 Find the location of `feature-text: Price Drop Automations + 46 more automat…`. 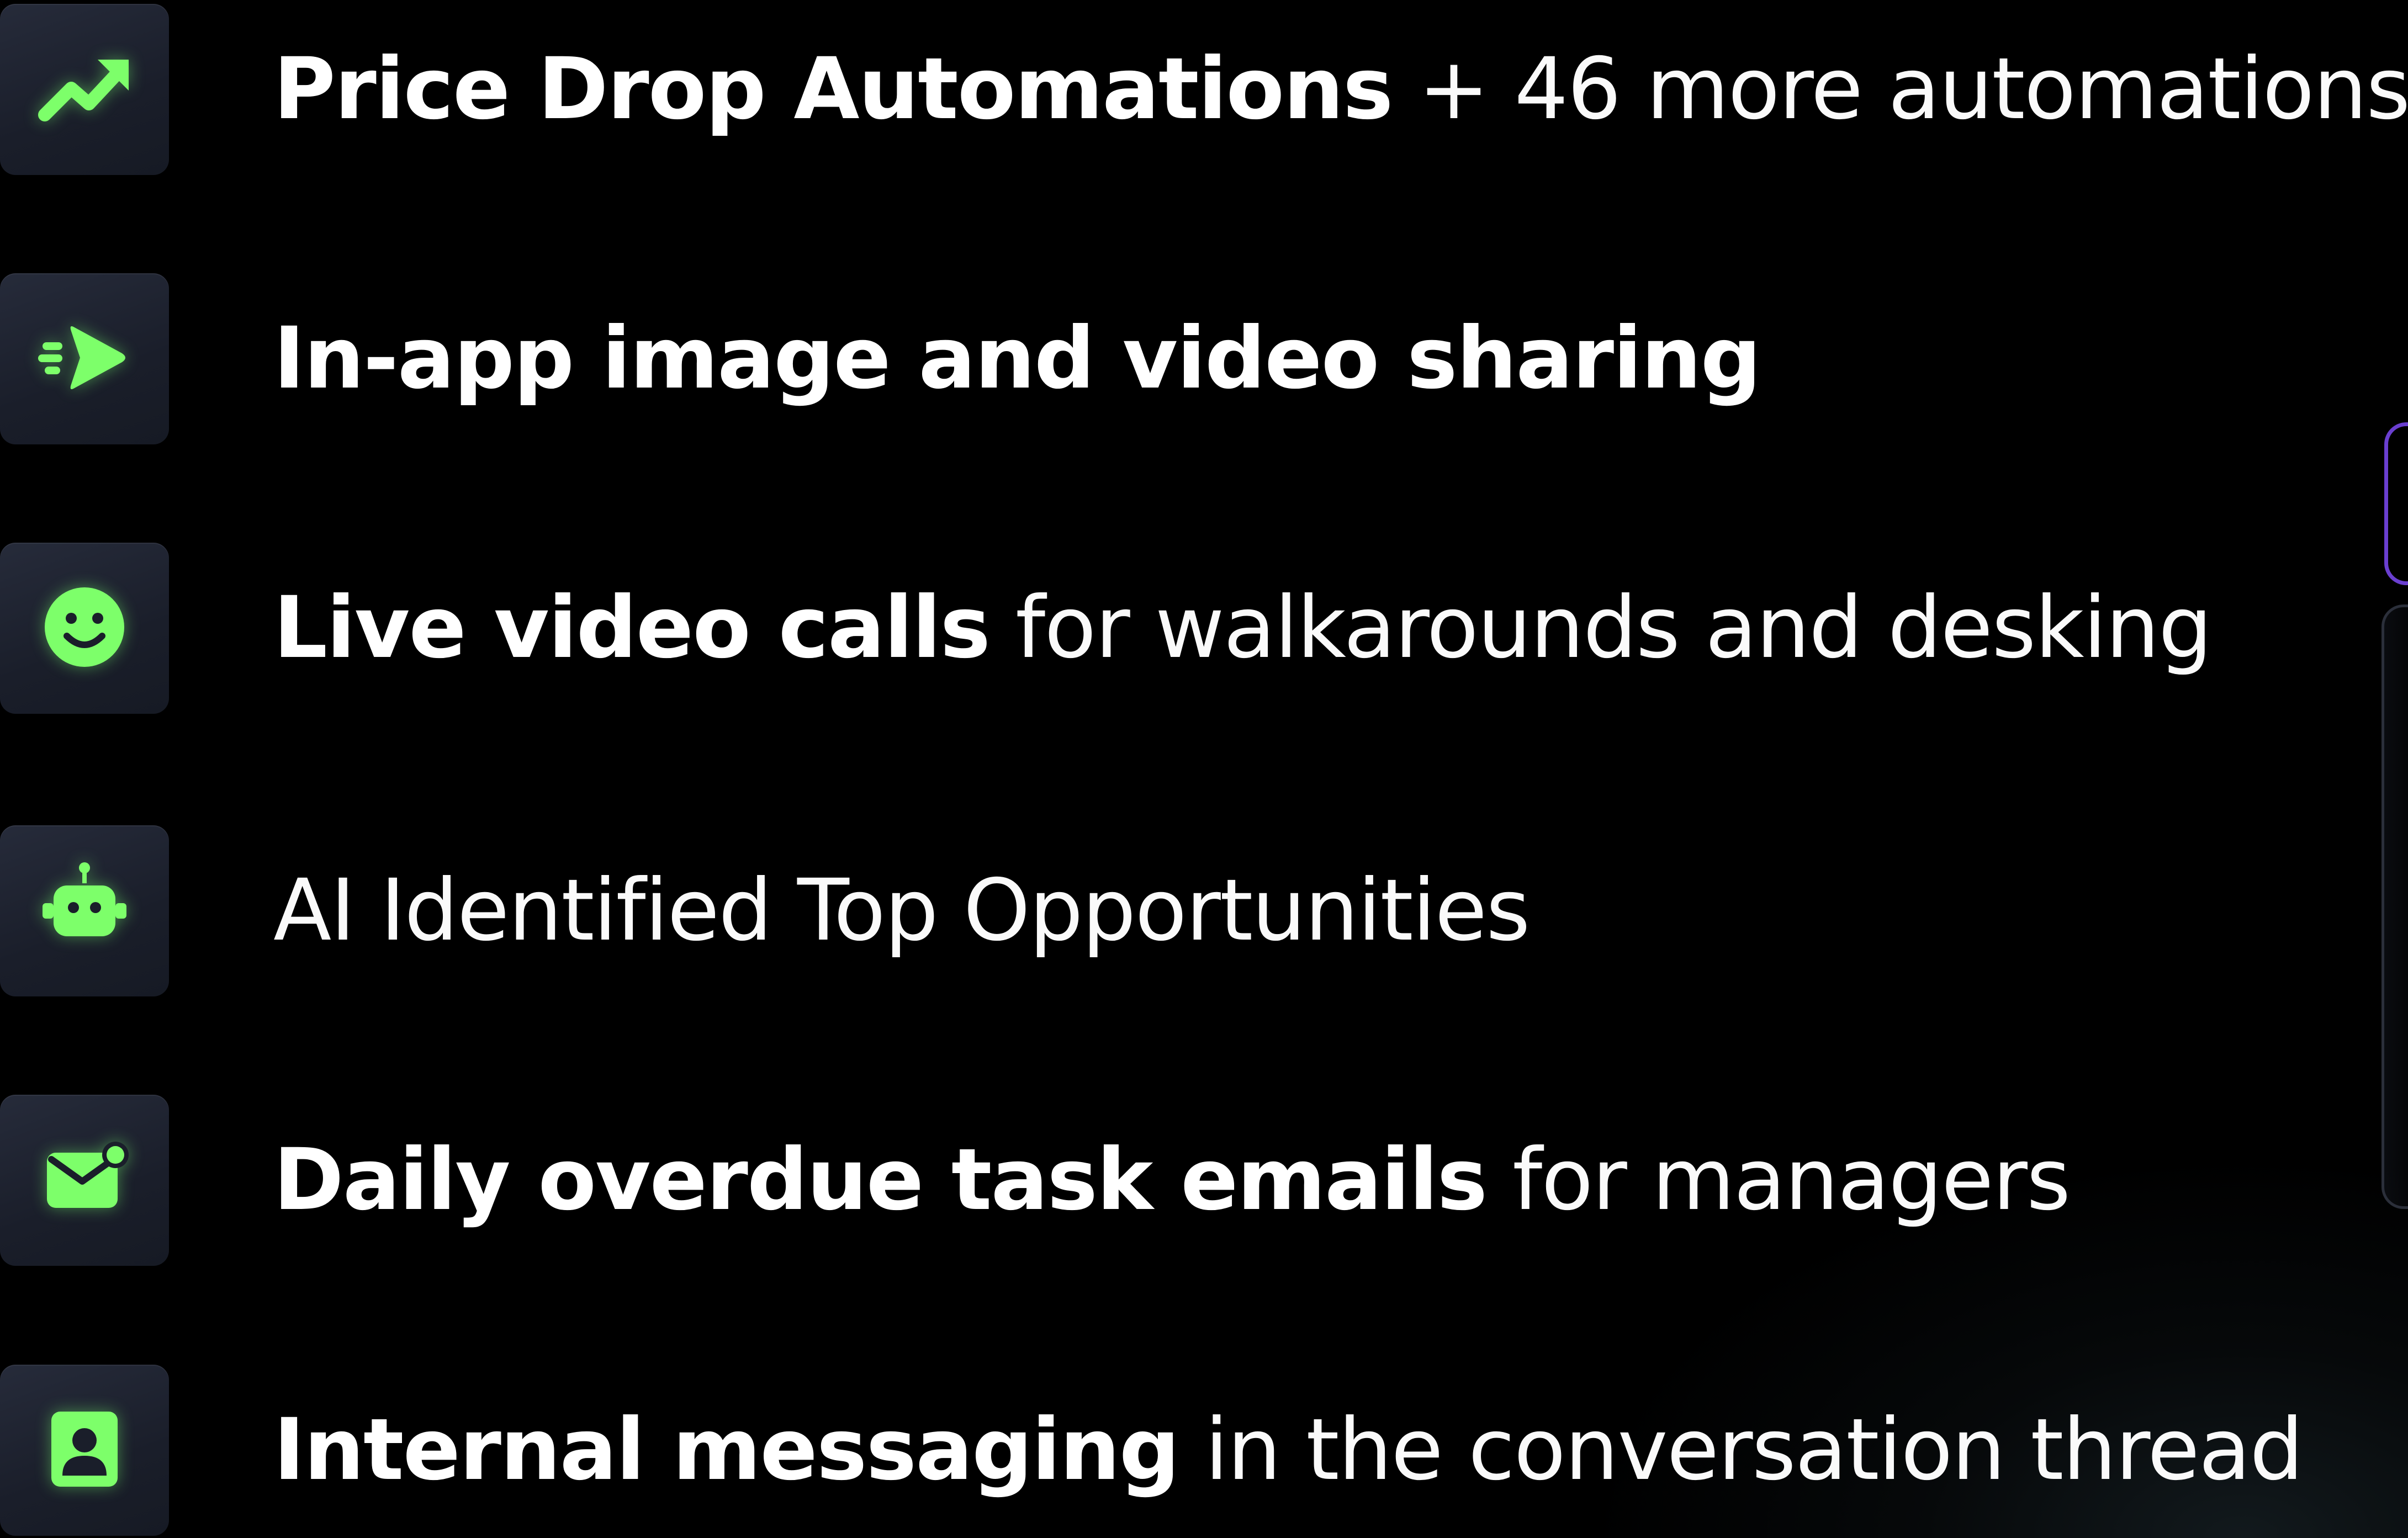

feature-text: Price Drop Automations + 46 more automat… is located at coordinates (1340, 89).